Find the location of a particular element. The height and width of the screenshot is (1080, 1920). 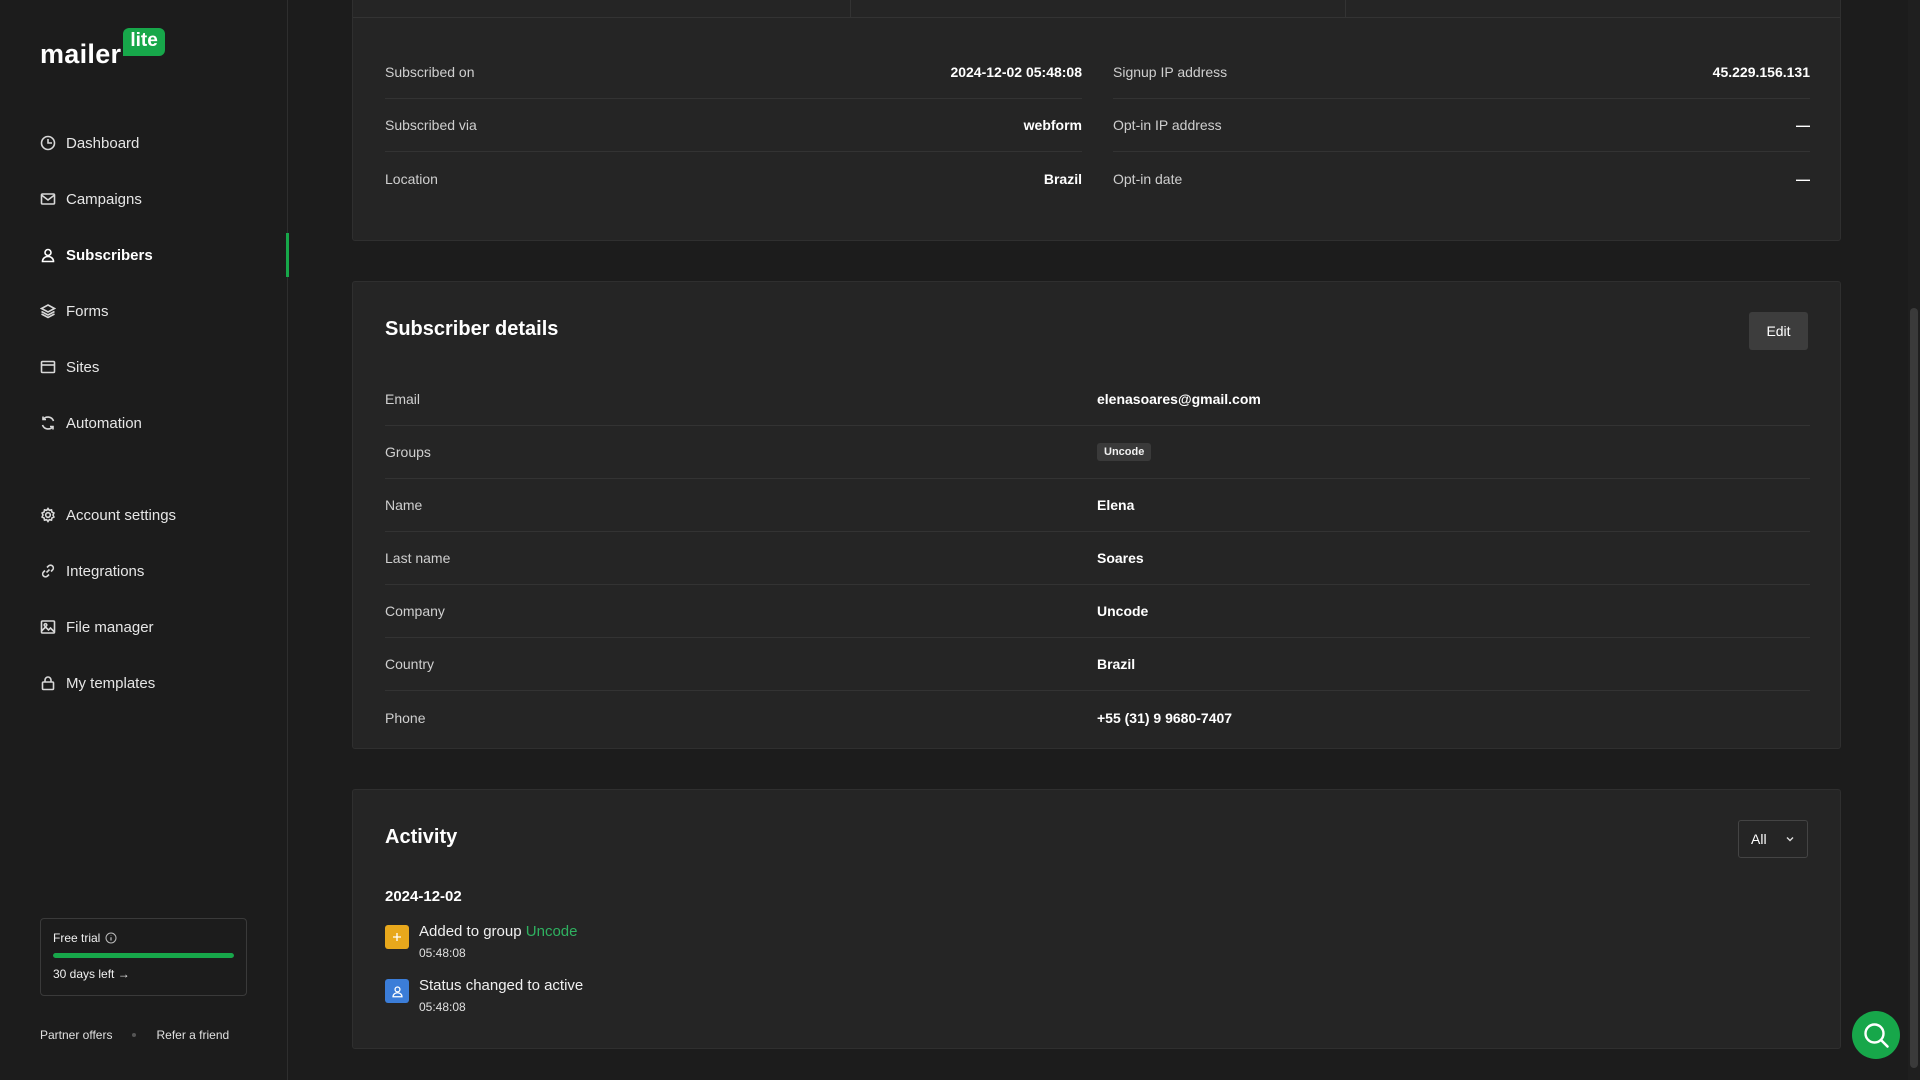

detail-value: elenasoares@gmail.com is located at coordinates (1179, 399).